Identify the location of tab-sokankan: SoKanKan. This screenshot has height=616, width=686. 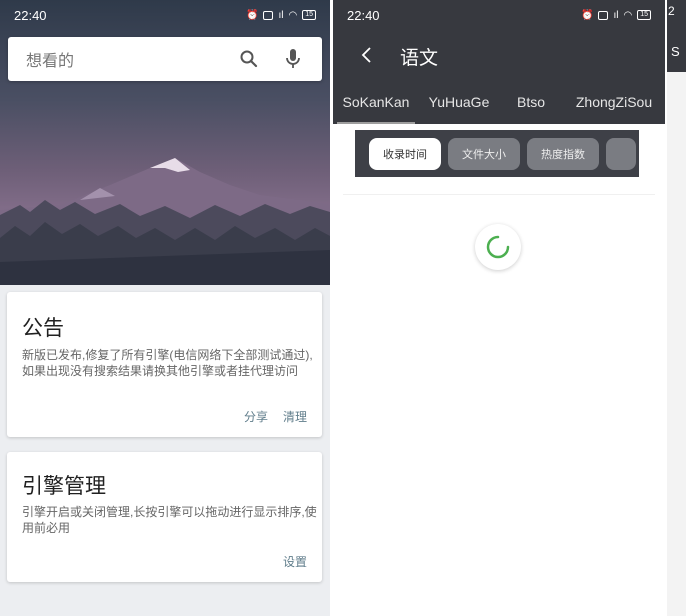
(376, 105).